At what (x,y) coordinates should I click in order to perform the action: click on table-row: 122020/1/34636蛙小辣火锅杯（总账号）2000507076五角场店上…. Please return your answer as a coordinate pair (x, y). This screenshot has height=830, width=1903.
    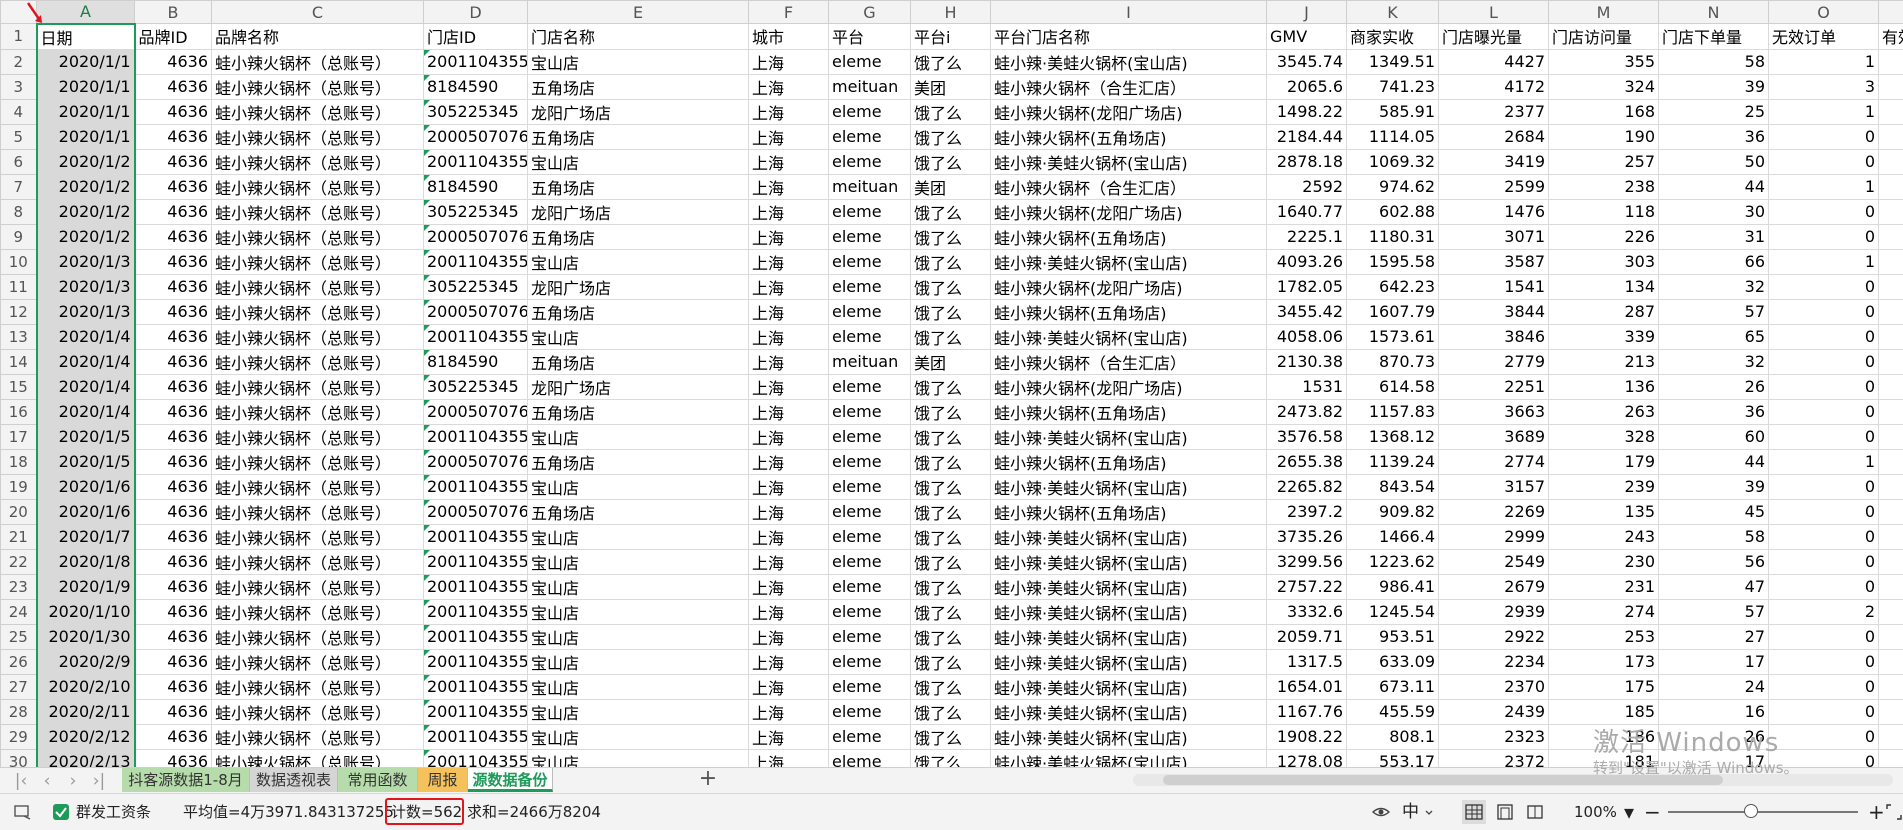
    Looking at the image, I should click on (952, 311).